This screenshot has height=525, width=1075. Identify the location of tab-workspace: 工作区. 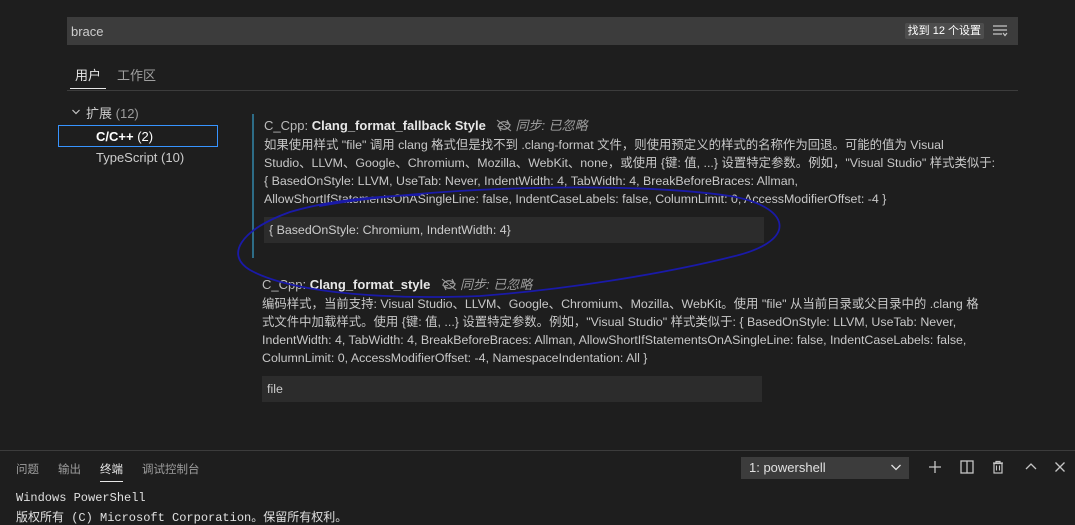
(136, 74).